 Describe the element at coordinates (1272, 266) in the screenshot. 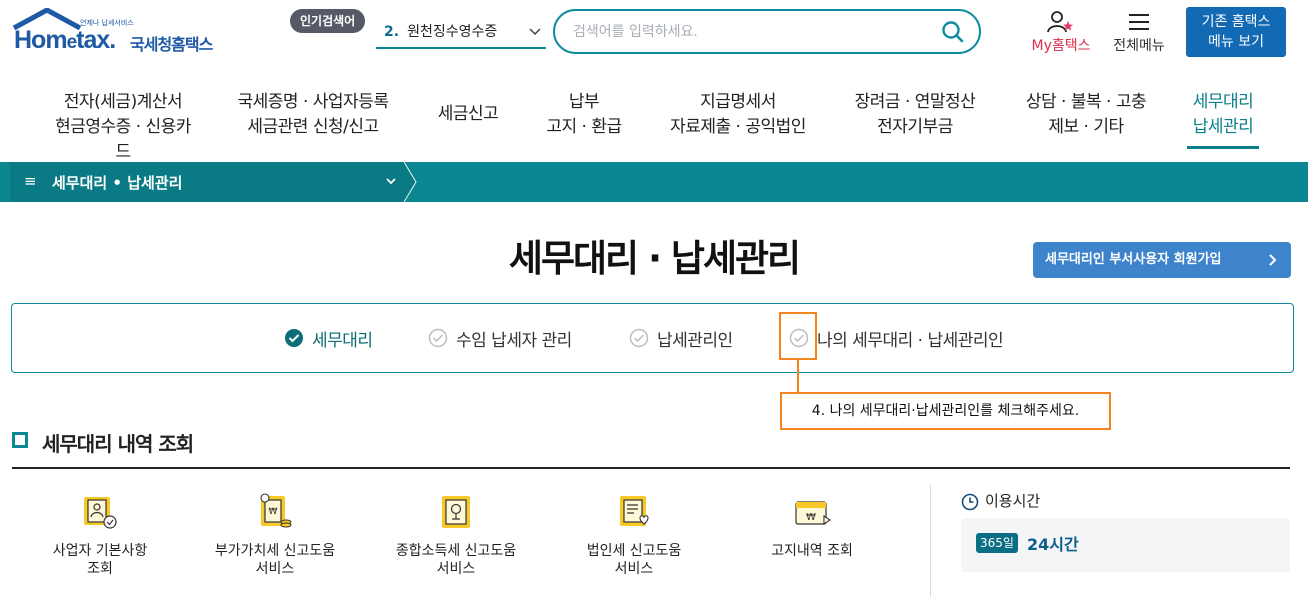

I see `chevron-right-icon` at that location.